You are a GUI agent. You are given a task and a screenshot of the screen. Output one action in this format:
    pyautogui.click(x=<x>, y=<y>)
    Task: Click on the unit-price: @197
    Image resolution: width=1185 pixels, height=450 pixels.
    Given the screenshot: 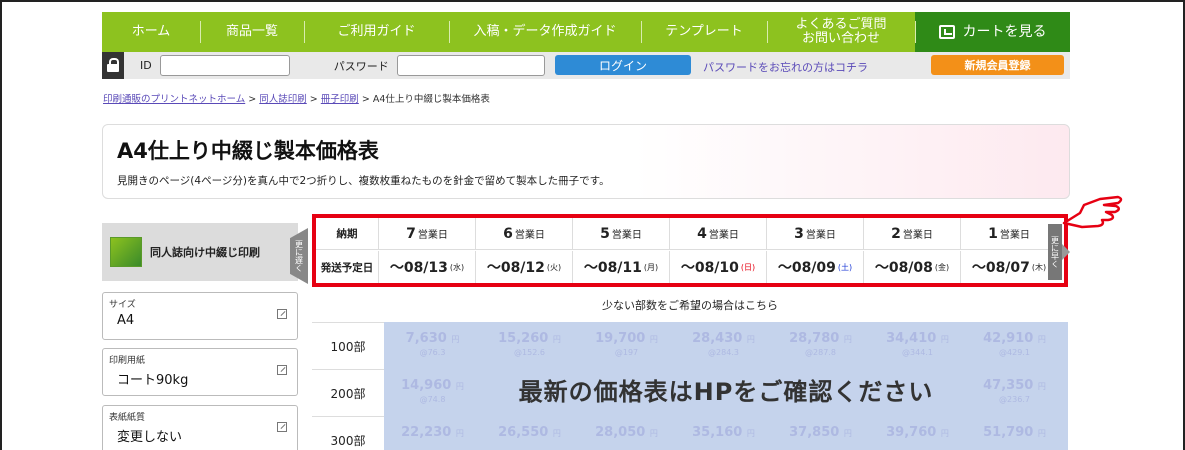 What is the action you would take?
    pyautogui.click(x=626, y=352)
    